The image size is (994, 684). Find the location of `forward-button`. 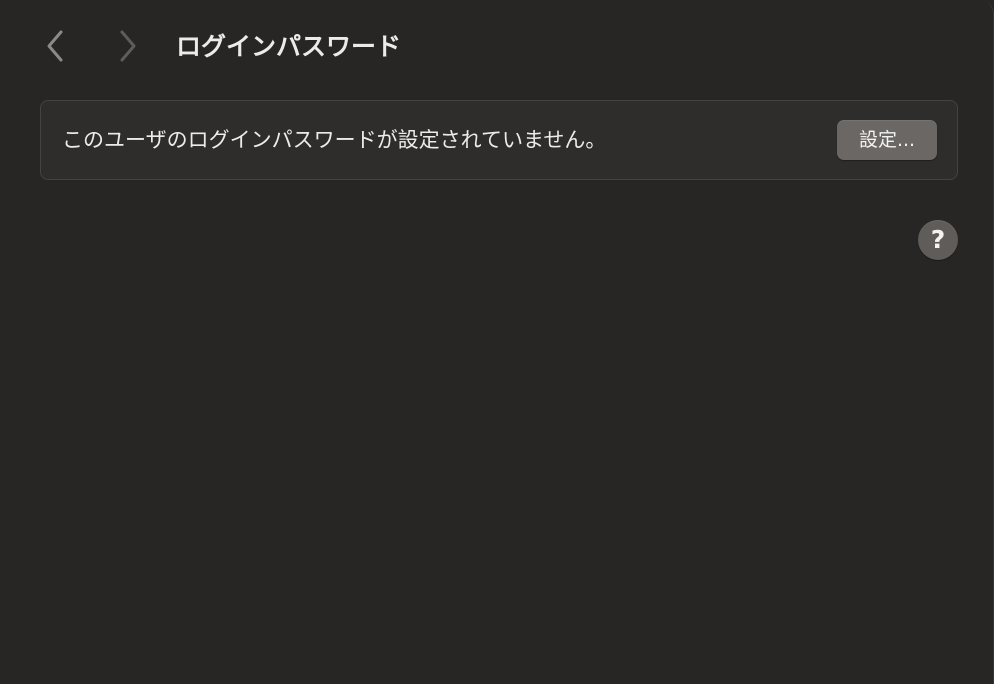

forward-button is located at coordinates (127, 46).